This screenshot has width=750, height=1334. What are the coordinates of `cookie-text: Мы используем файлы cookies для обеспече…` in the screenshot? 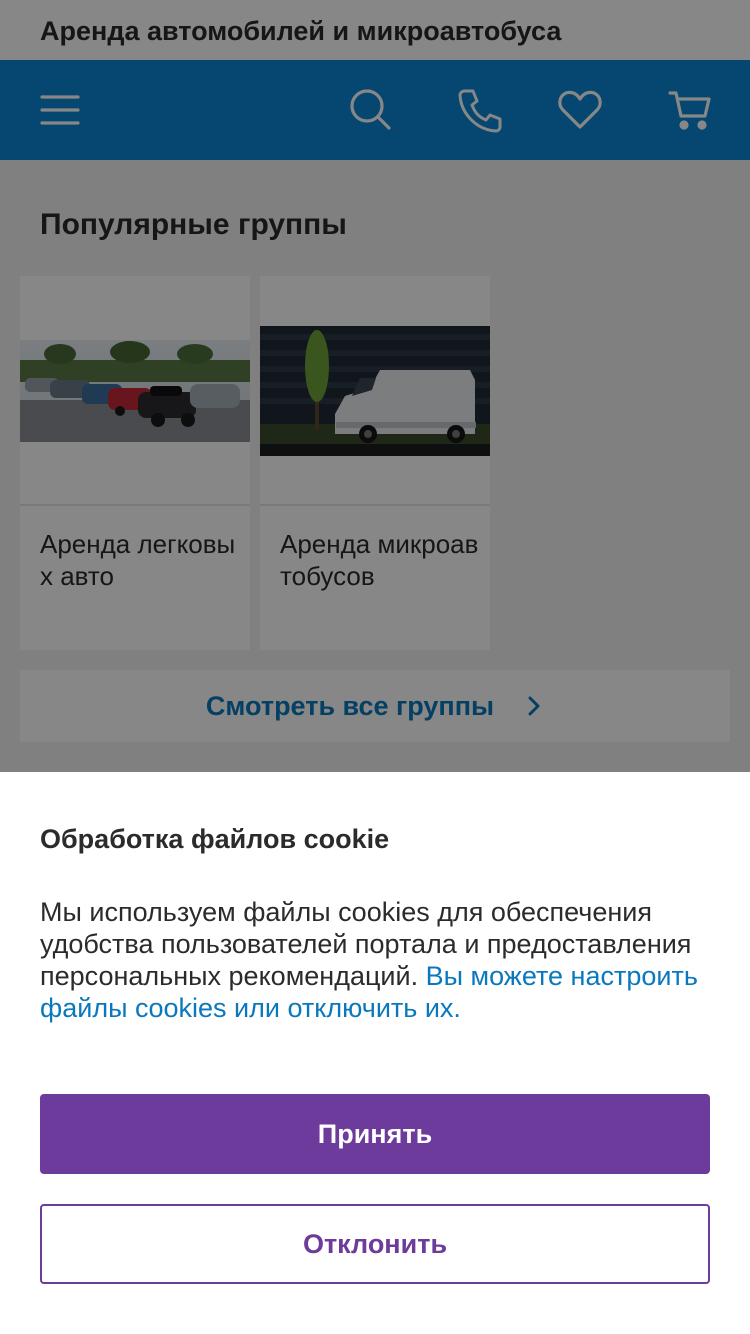 It's located at (375, 960).